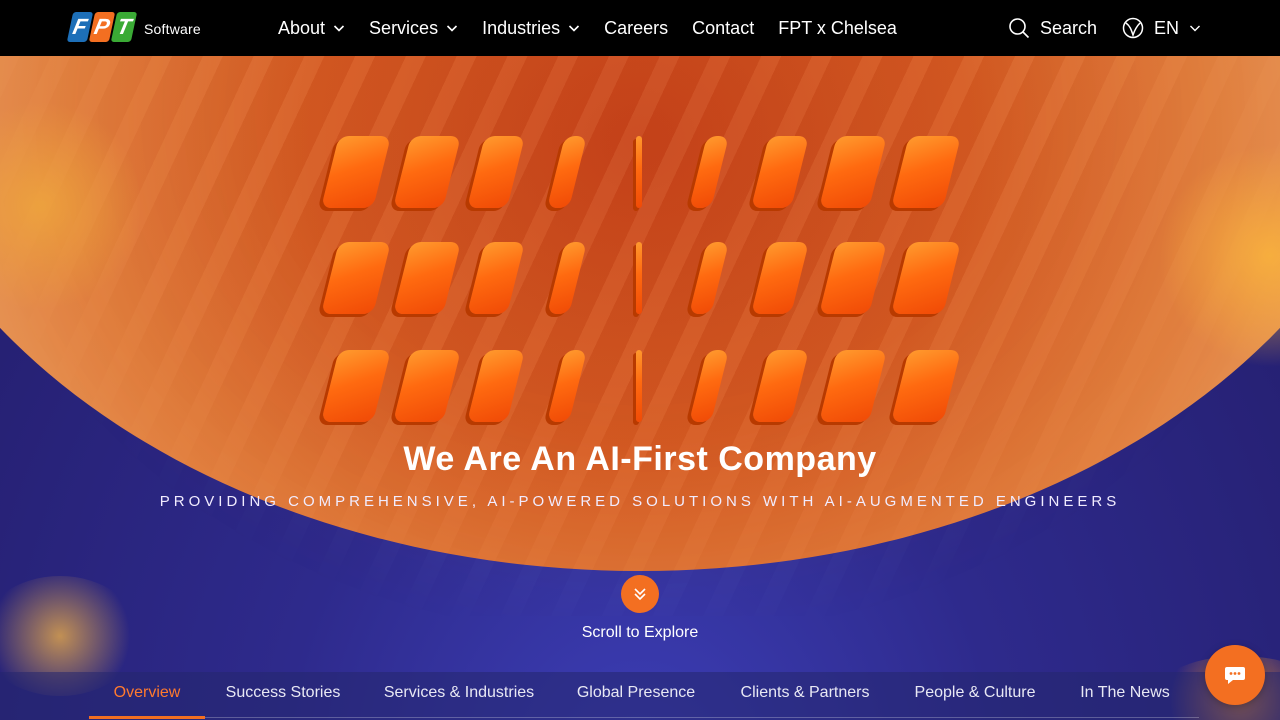  What do you see at coordinates (1133, 28) in the screenshot?
I see `globe-icon` at bounding box center [1133, 28].